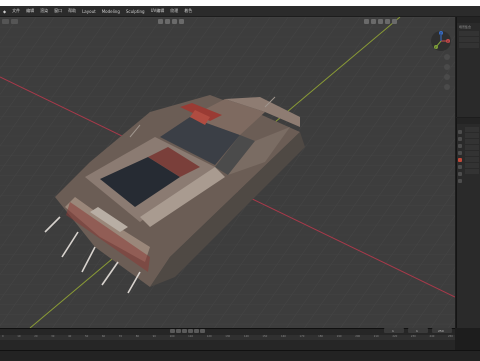  Describe the element at coordinates (240, 355) in the screenshot. I see `status-bar` at that location.